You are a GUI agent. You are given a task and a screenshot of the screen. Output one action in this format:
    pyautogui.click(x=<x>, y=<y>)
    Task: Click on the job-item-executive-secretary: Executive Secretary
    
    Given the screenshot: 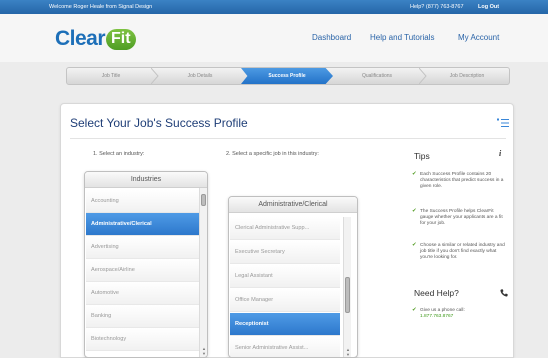 What is the action you would take?
    pyautogui.click(x=285, y=252)
    